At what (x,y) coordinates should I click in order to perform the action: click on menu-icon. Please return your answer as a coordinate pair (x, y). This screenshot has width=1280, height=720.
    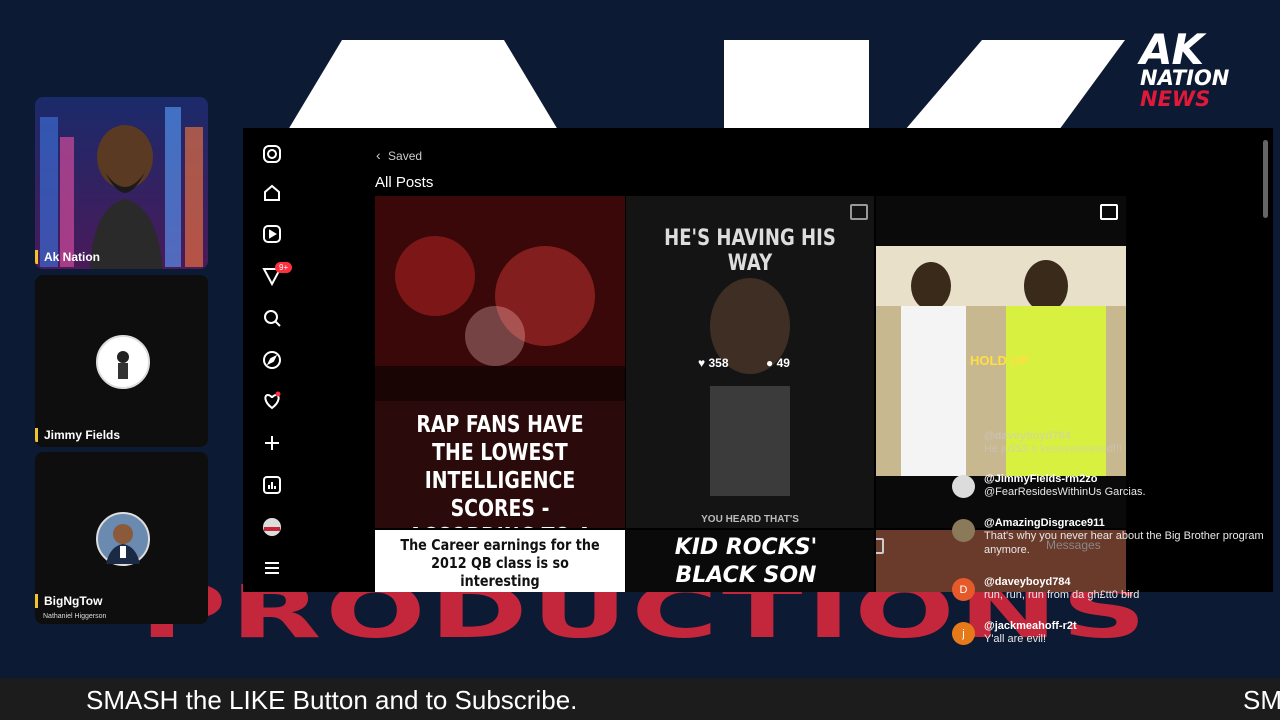
    Looking at the image, I should click on (272, 568).